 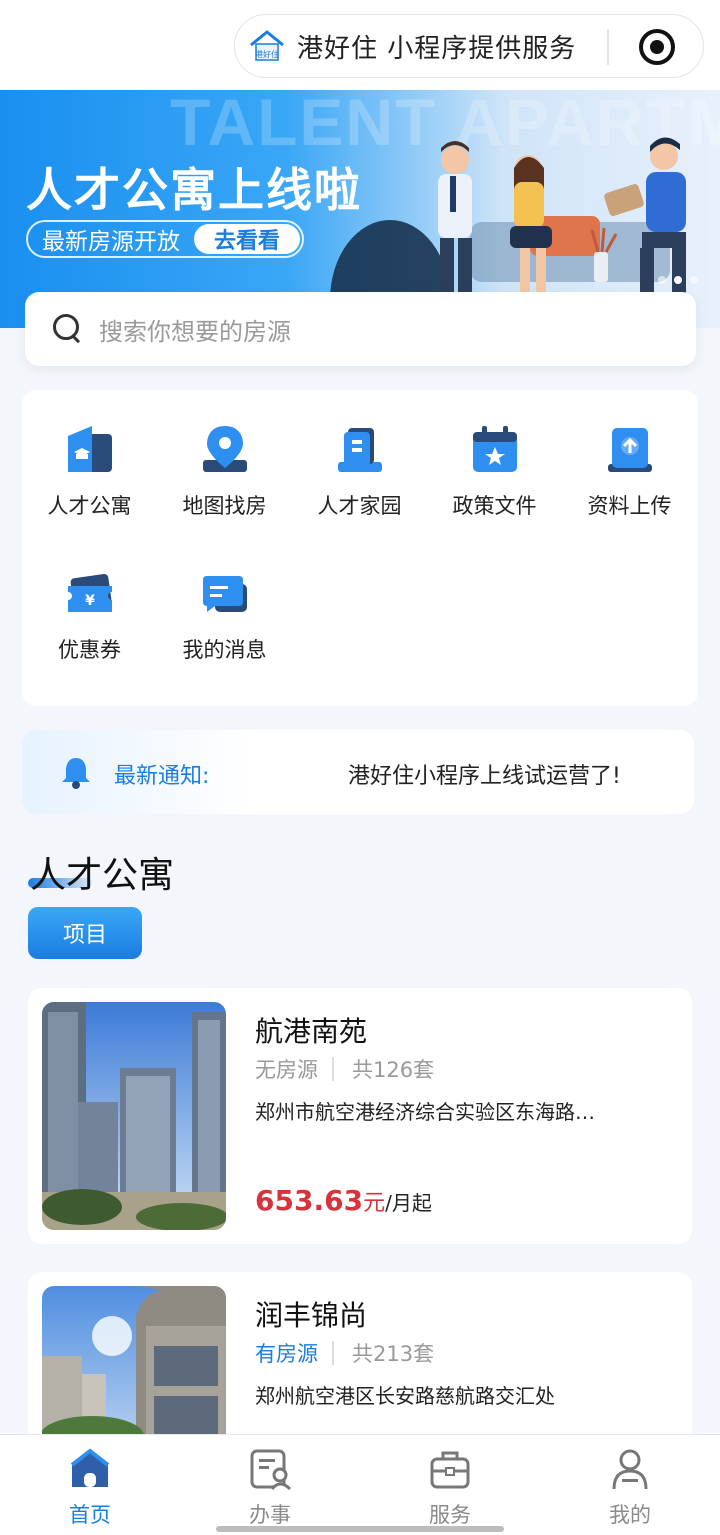 What do you see at coordinates (630, 450) in the screenshot?
I see `upload-icon` at bounding box center [630, 450].